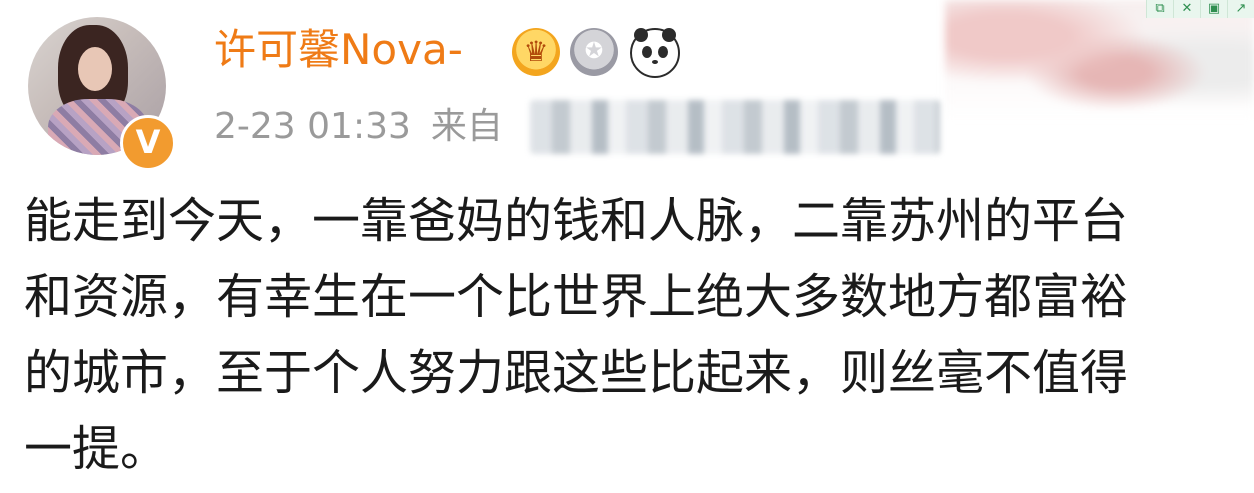 This screenshot has height=493, width=1254. What do you see at coordinates (96, 449) in the screenshot?
I see `post-line: 一提。` at bounding box center [96, 449].